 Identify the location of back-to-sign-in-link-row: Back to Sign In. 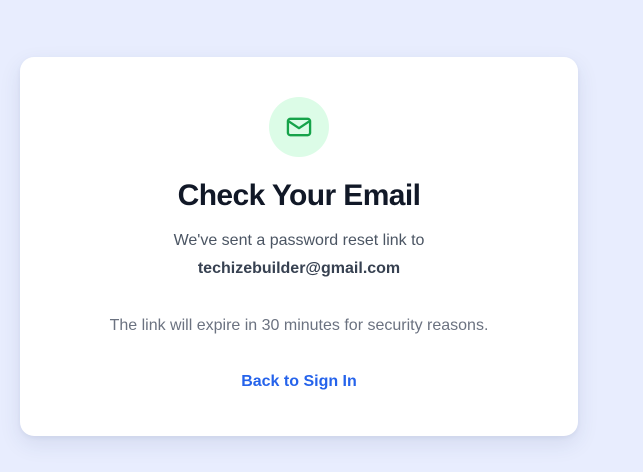
(299, 382).